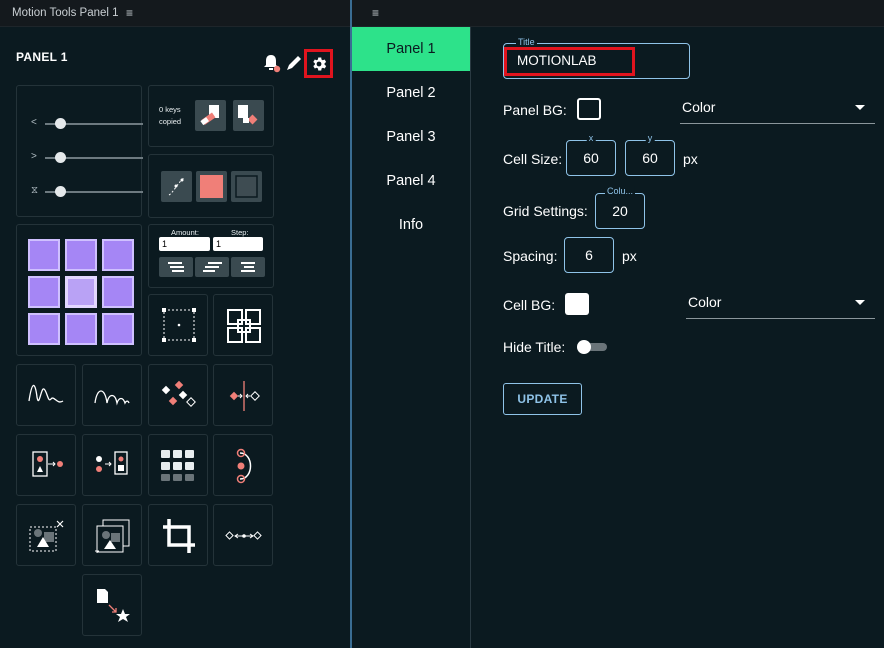 This screenshot has height=648, width=884. Describe the element at coordinates (557, 60) in the screenshot. I see `title-input-value: MOTIONLAB` at that location.